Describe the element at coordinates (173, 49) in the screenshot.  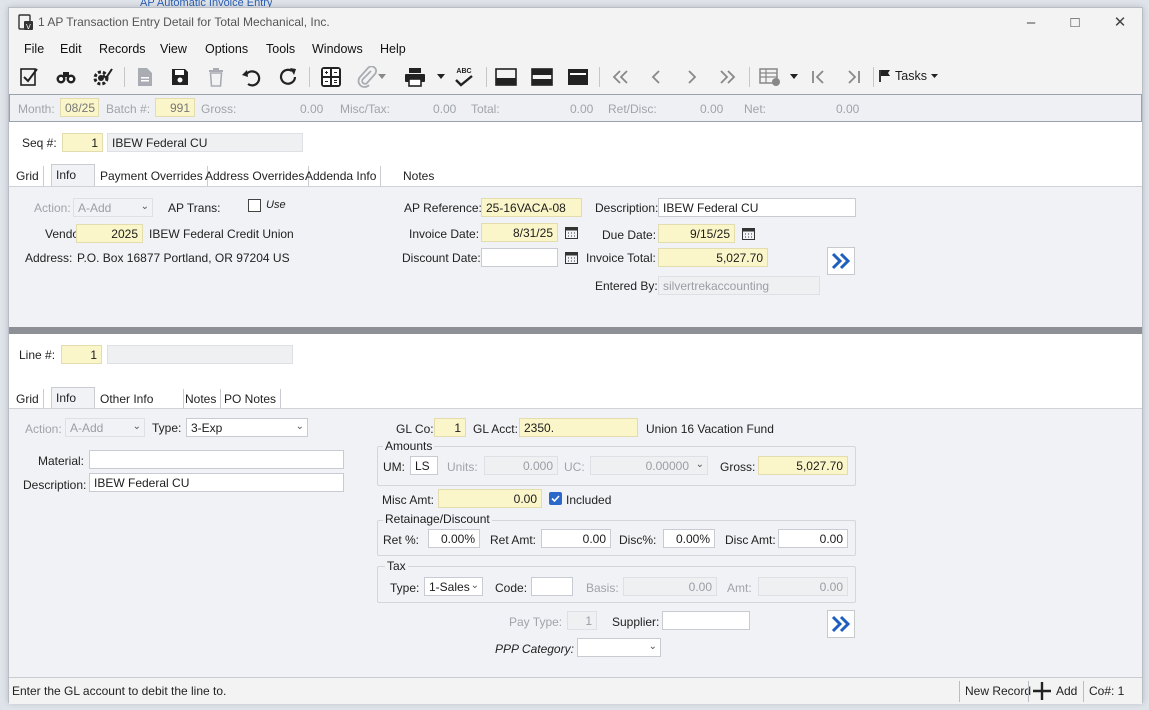
I see `menu-view: View` at that location.